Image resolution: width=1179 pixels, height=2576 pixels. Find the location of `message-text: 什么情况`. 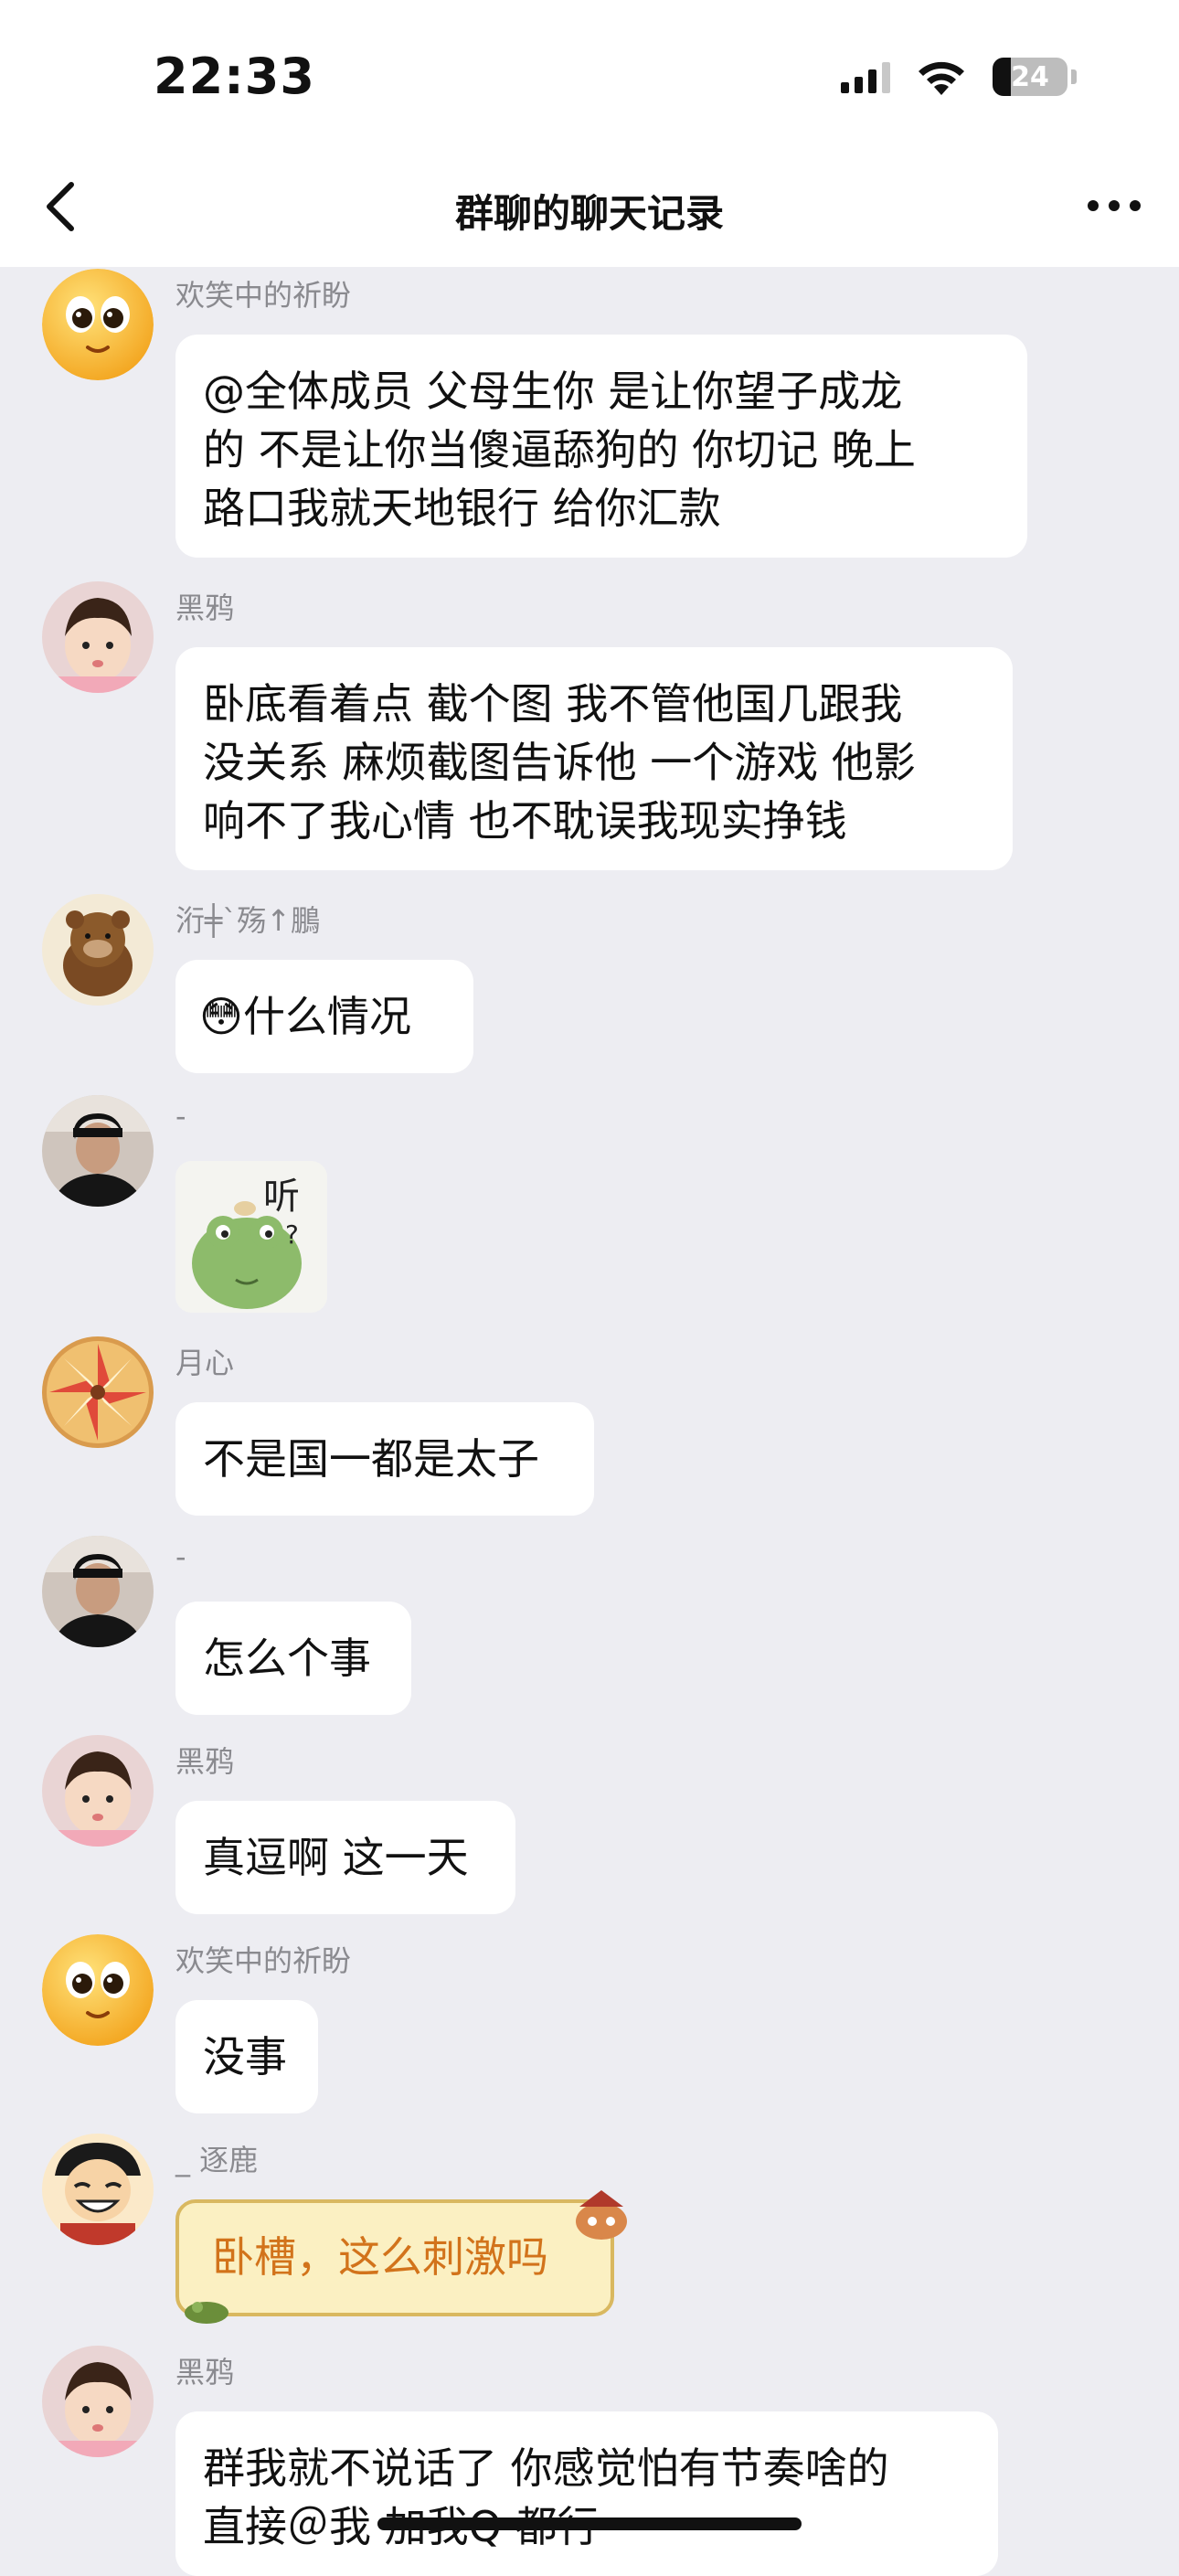

message-text: 什么情况 is located at coordinates (326, 1016).